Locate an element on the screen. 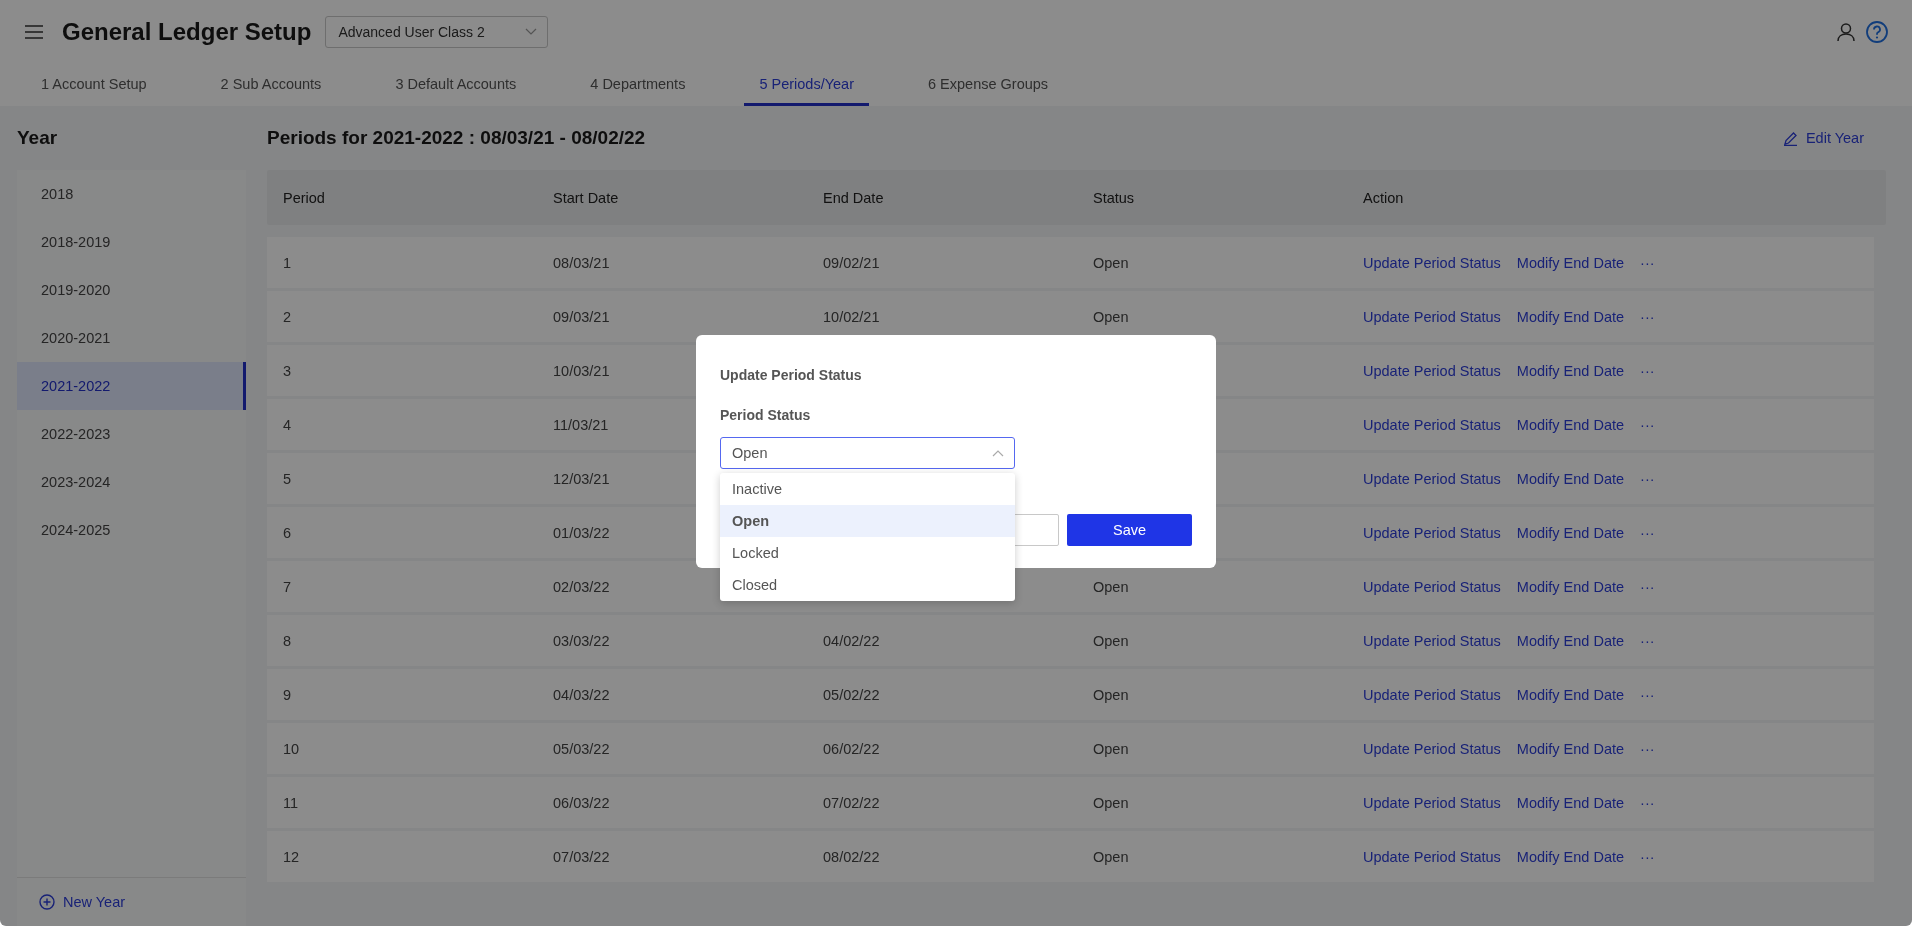 This screenshot has height=932, width=1912. table-cell: 04/03/22 is located at coordinates (581, 694).